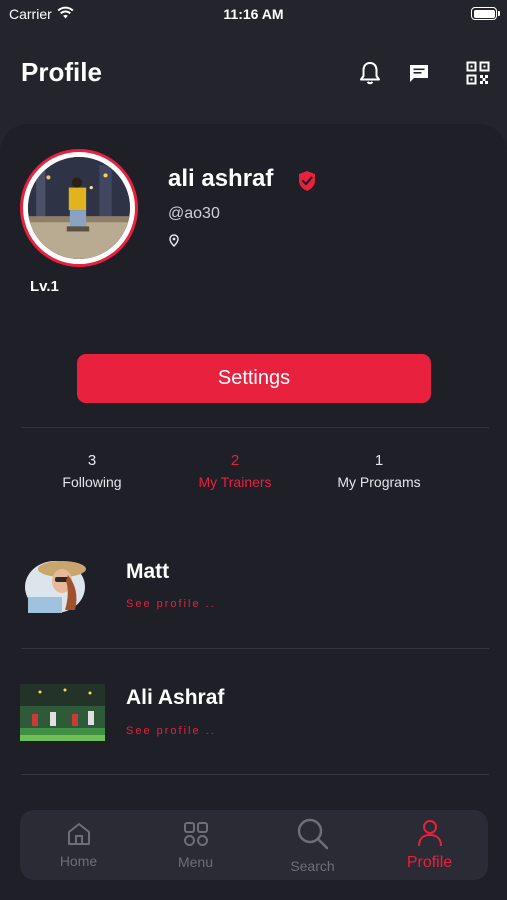  What do you see at coordinates (221, 178) in the screenshot?
I see `user-name: ali ashraf` at bounding box center [221, 178].